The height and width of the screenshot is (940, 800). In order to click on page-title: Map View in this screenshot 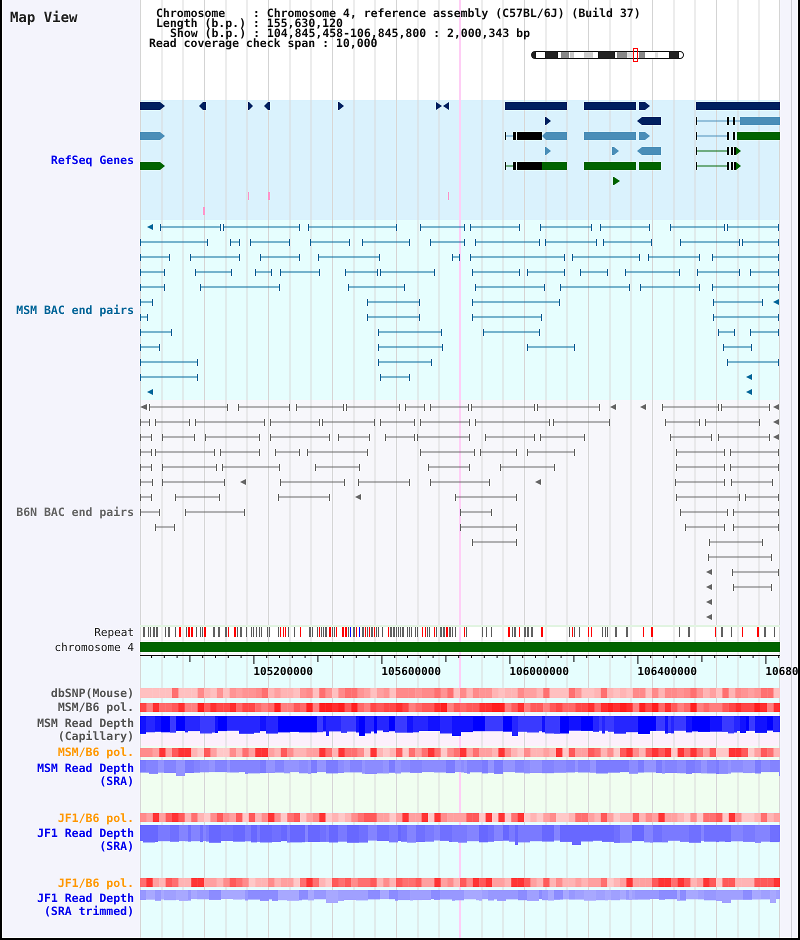, I will do `click(44, 18)`.